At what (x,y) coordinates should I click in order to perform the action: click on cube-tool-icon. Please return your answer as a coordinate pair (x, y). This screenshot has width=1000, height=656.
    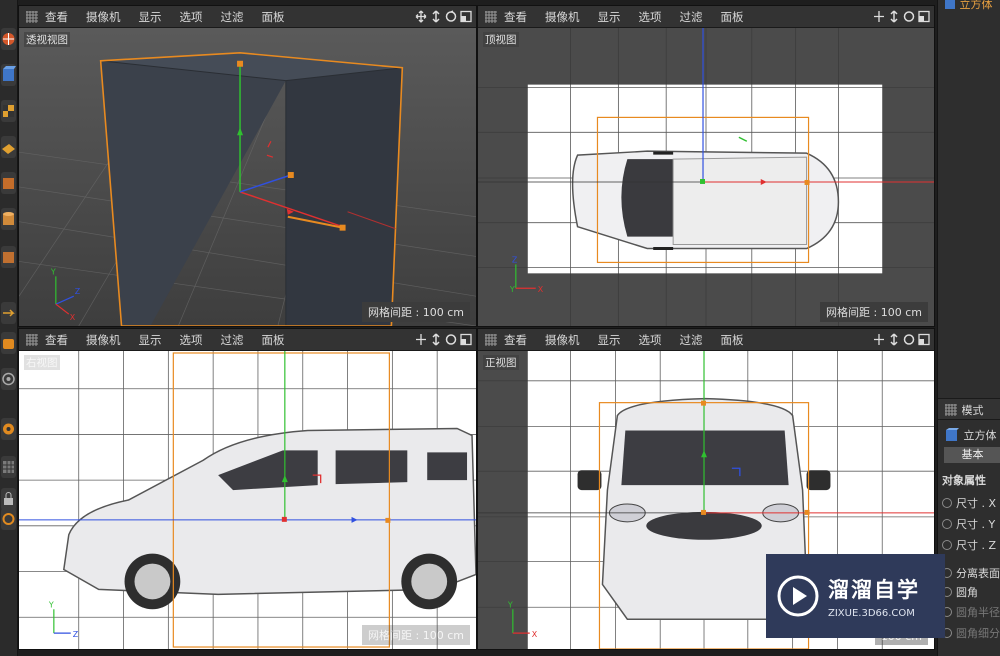
    Looking at the image, I should click on (8, 75).